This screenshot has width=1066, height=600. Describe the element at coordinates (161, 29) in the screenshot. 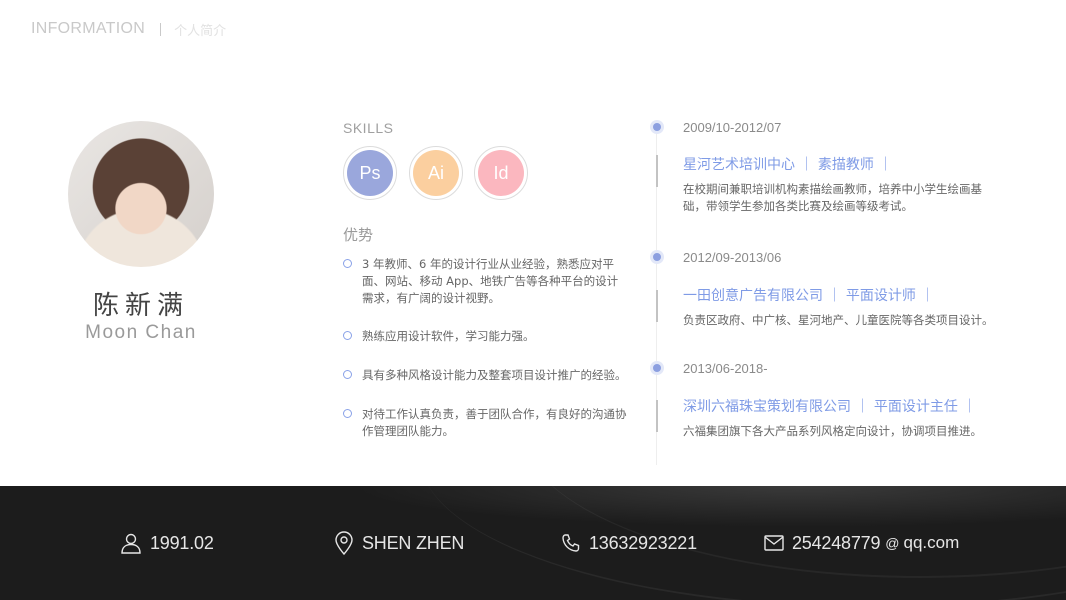

I see `header-divider` at that location.